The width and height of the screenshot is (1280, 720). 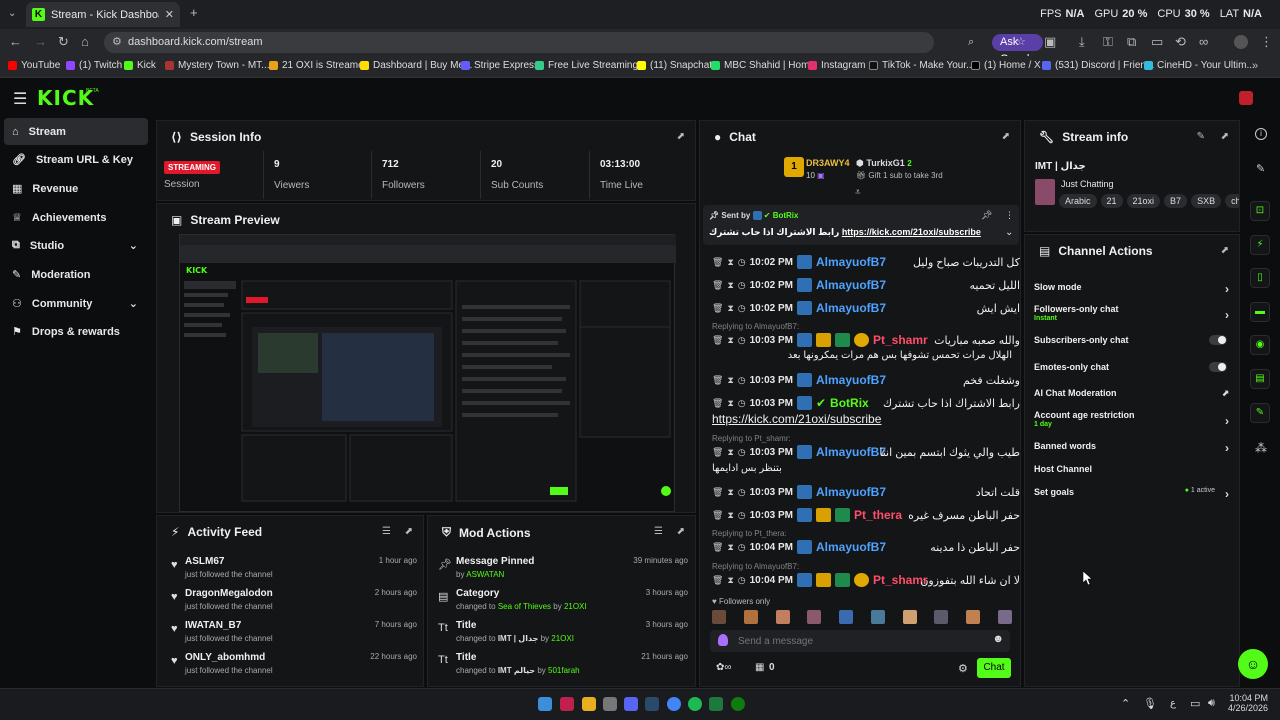 What do you see at coordinates (971, 42) in the screenshot?
I see `zoom-icon: ⌕` at bounding box center [971, 42].